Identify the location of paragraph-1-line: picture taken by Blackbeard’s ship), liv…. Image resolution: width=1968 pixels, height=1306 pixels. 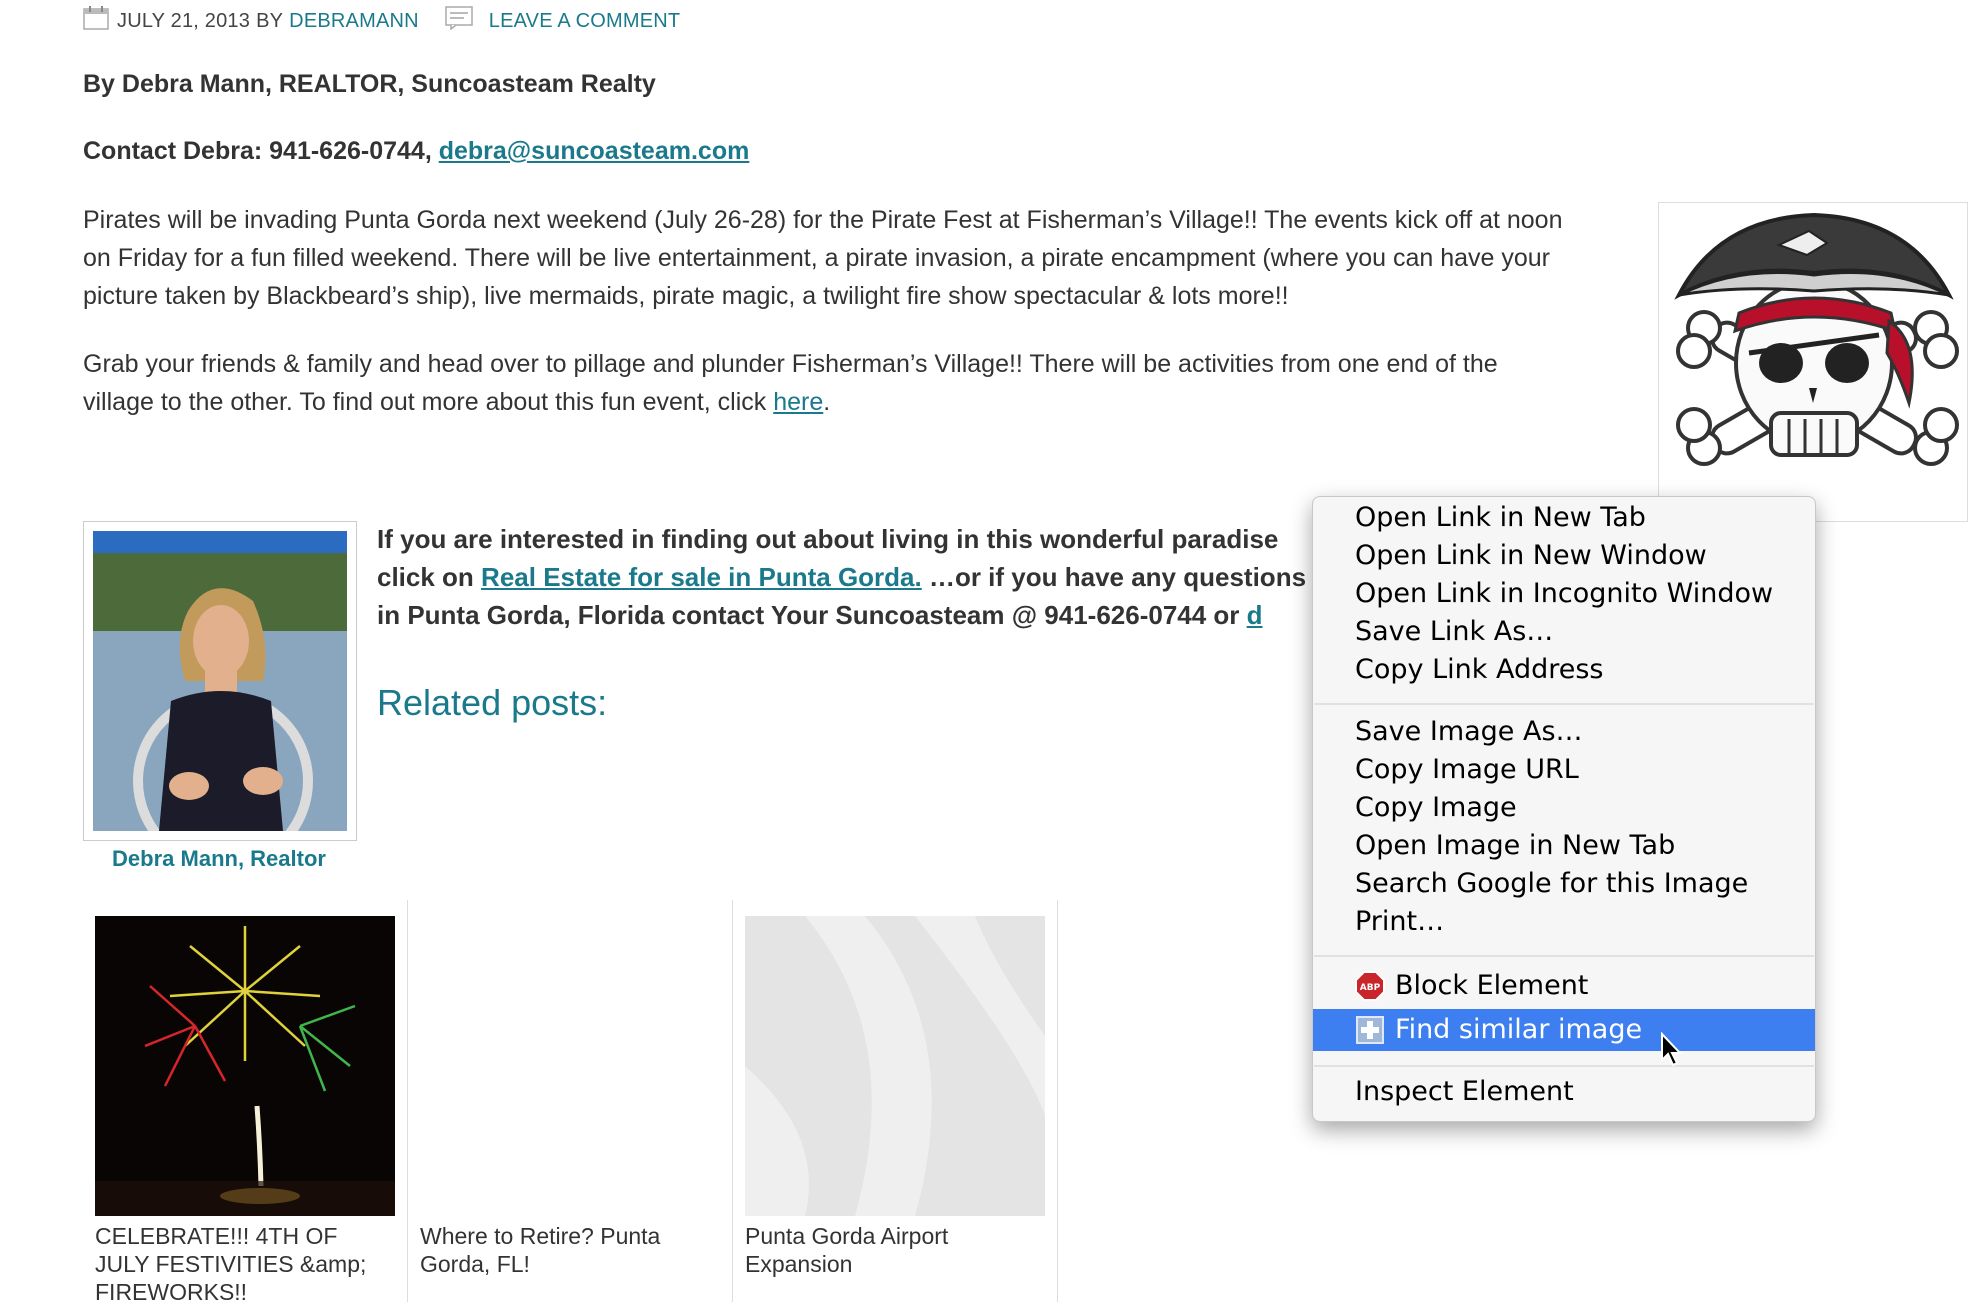
(686, 296).